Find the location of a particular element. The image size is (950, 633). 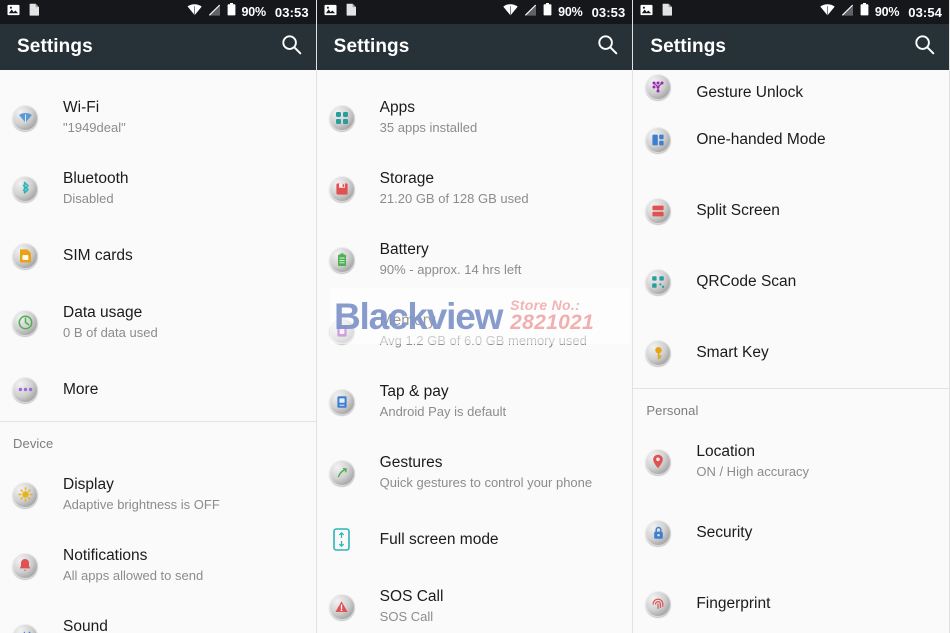

tap-and-pay-icon is located at coordinates (341, 401).